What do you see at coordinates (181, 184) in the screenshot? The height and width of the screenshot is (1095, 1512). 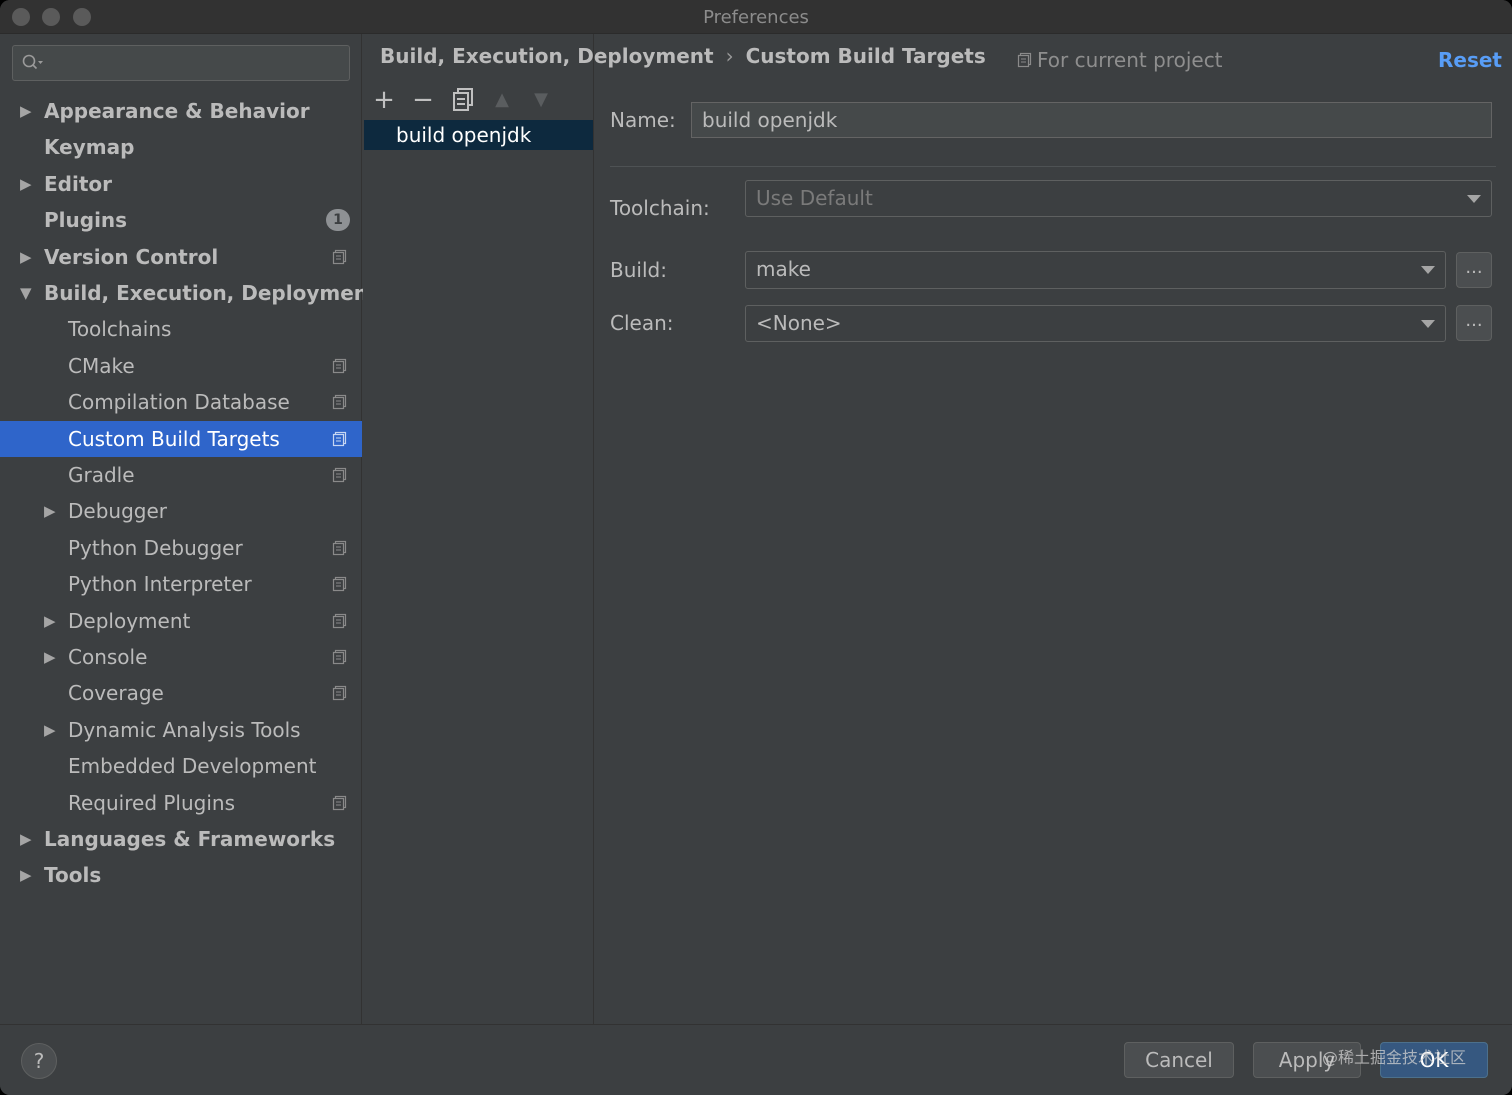 I see `sidebar-item-editor: ▶ Editor` at bounding box center [181, 184].